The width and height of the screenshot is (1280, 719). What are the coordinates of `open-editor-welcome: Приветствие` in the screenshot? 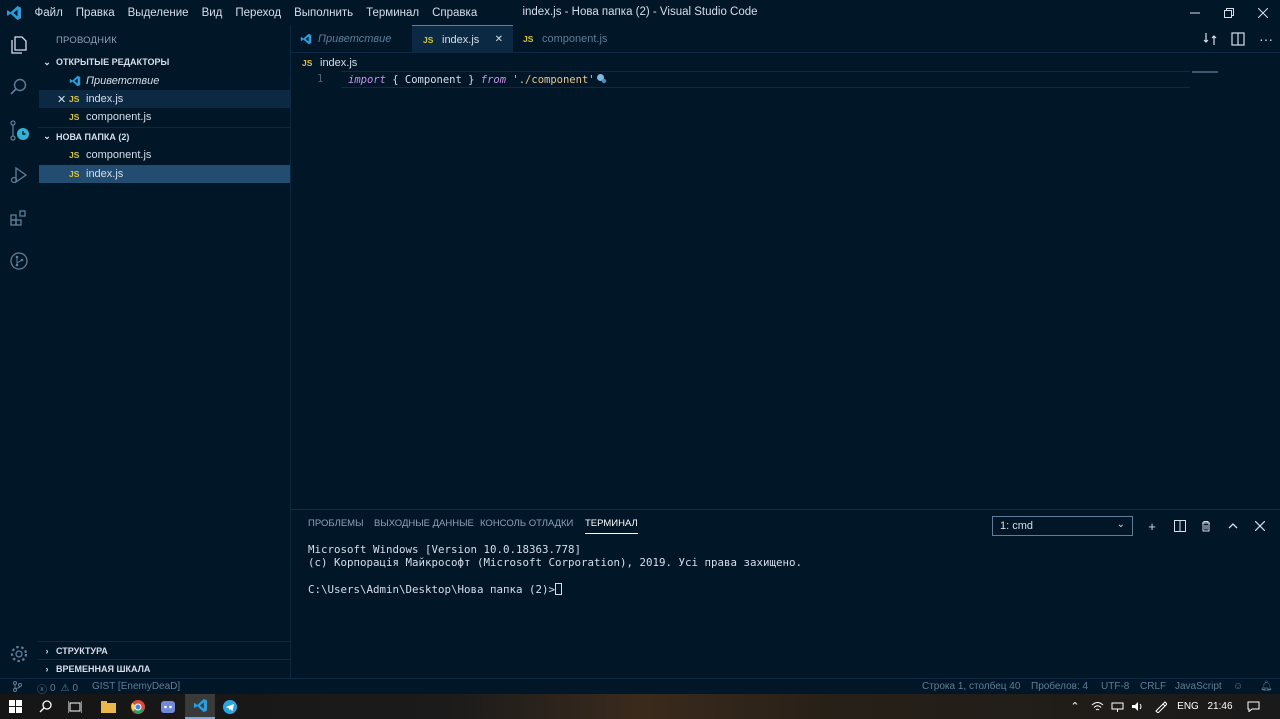 It's located at (164, 81).